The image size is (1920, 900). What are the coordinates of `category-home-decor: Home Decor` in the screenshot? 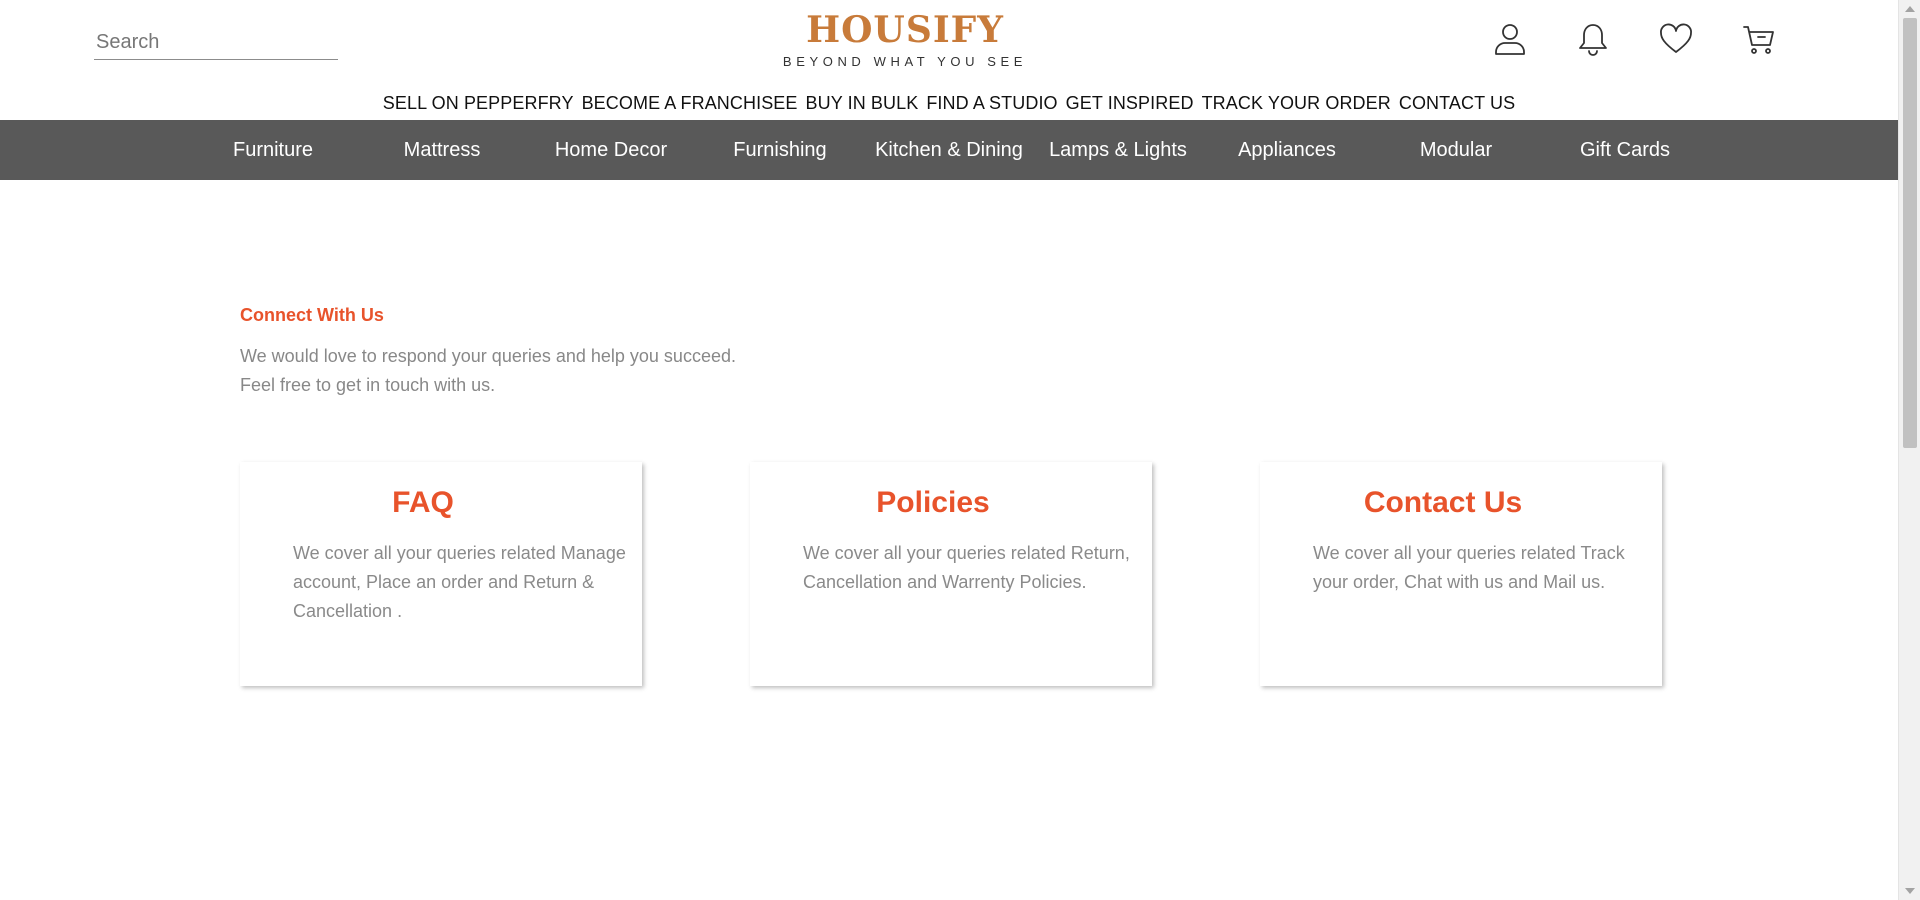 It's located at (611, 150).